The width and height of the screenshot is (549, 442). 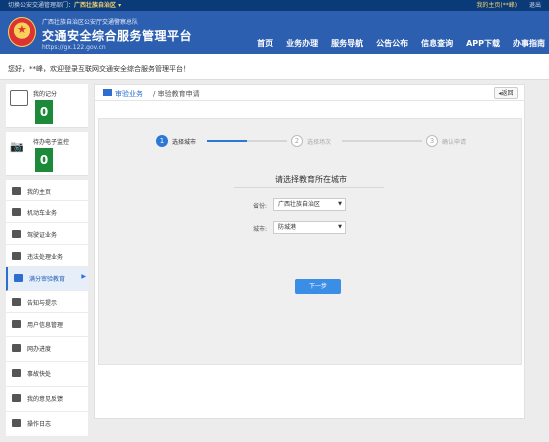 I want to click on score-card: 我的记分 0, so click(x=47, y=106).